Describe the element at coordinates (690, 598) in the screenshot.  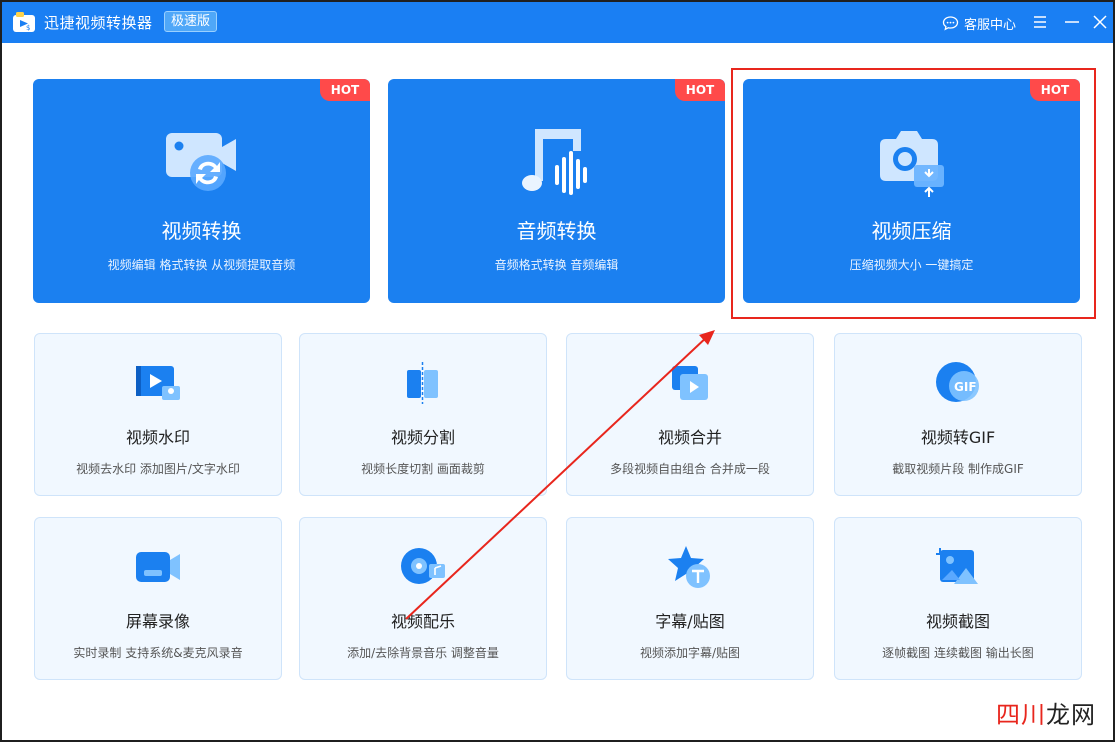
I see `subtitle-sticker-card: 字幕/贴图 视频添加字幕/贴图` at that location.